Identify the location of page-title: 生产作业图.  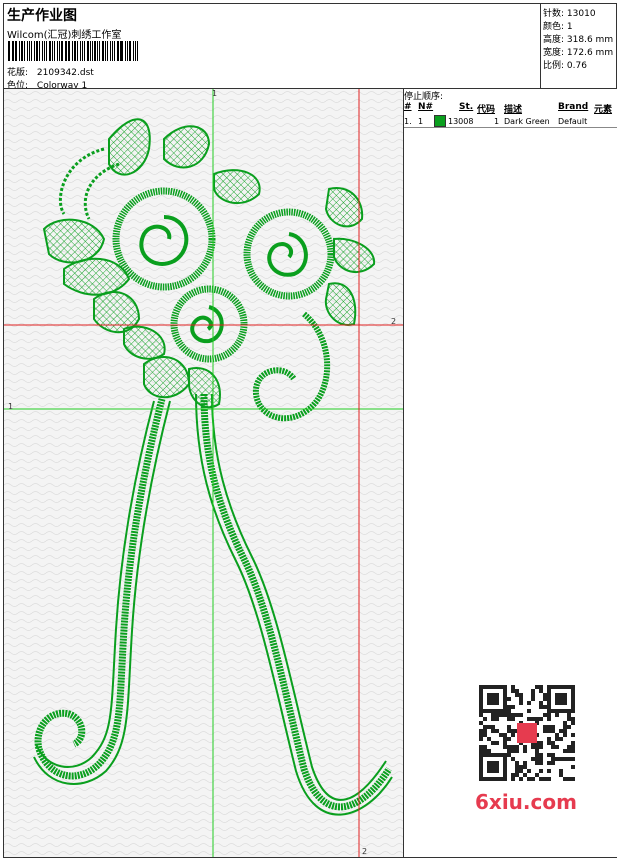
(42, 16).